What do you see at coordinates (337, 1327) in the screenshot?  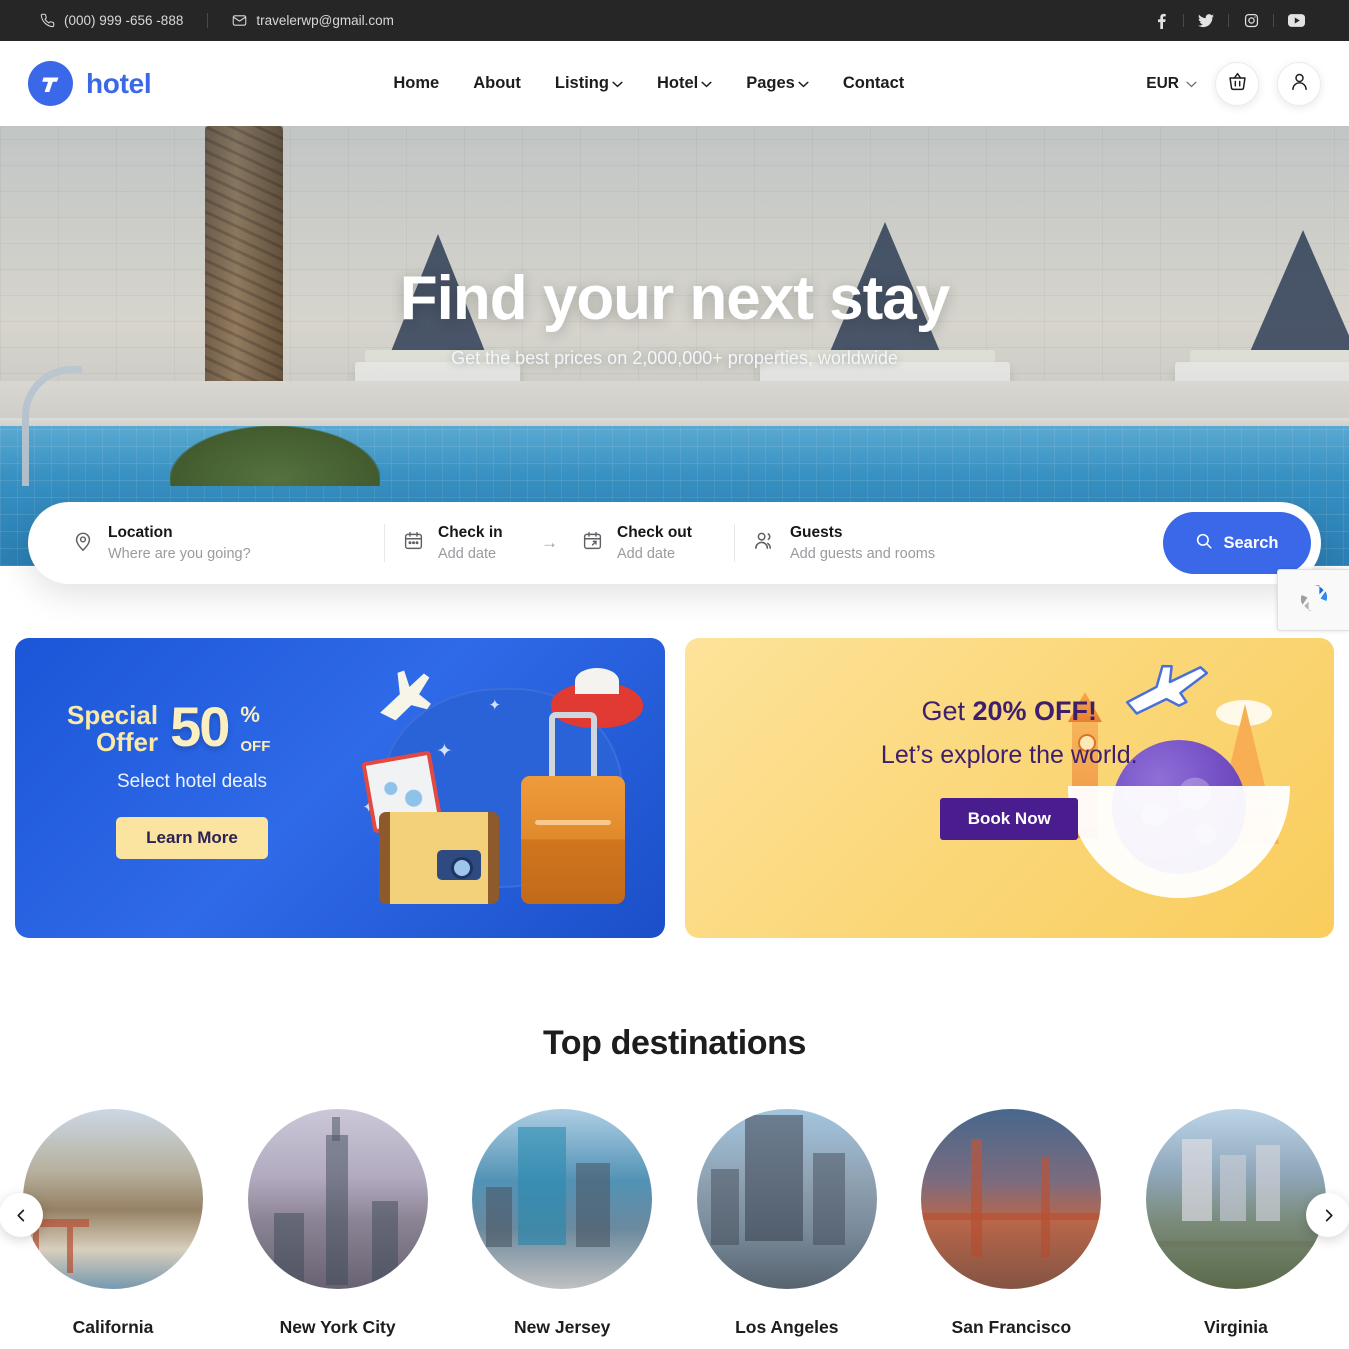 I see `destination-name: New York City` at bounding box center [337, 1327].